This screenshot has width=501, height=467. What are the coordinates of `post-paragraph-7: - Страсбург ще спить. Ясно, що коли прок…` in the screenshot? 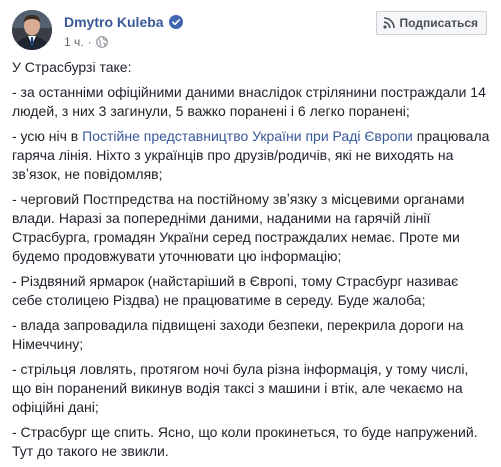 It's located at (245, 441).